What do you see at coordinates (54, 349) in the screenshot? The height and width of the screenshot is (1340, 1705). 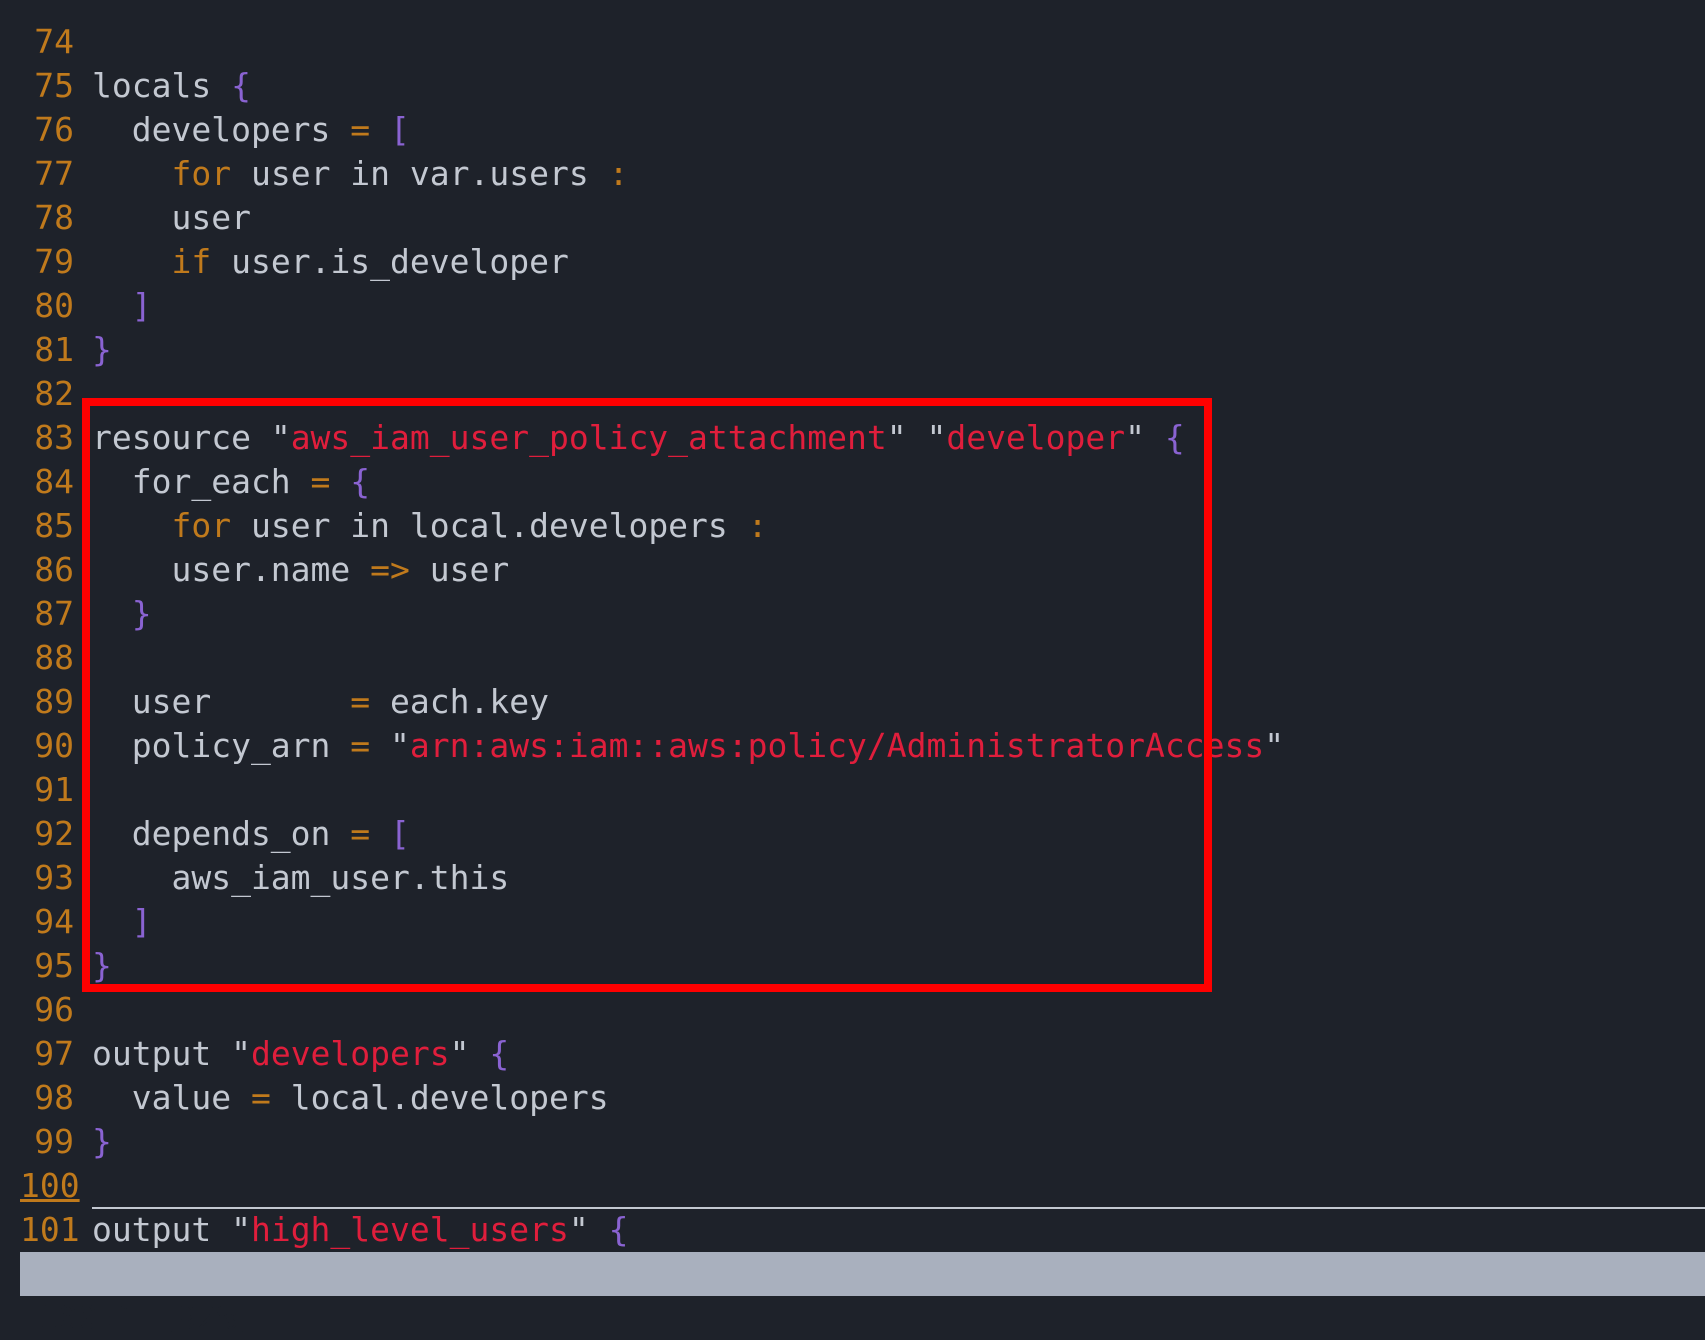 I see `line-number: 81` at bounding box center [54, 349].